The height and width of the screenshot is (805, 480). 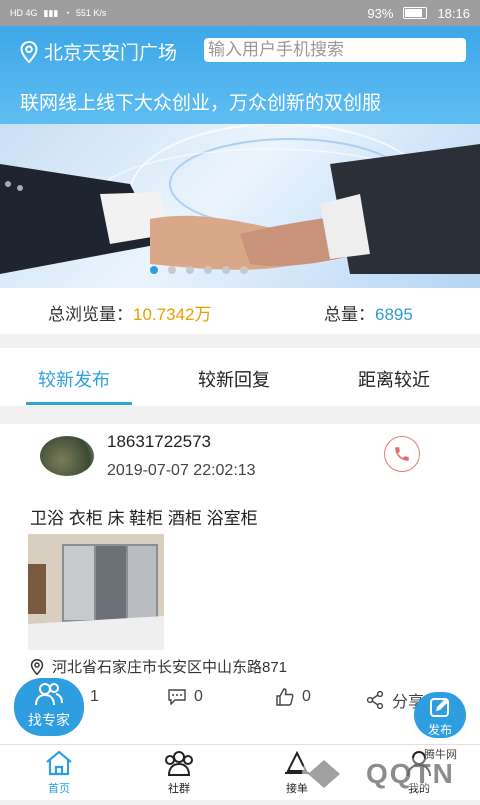 I want to click on nav-community: 社群, so click(x=179, y=772).